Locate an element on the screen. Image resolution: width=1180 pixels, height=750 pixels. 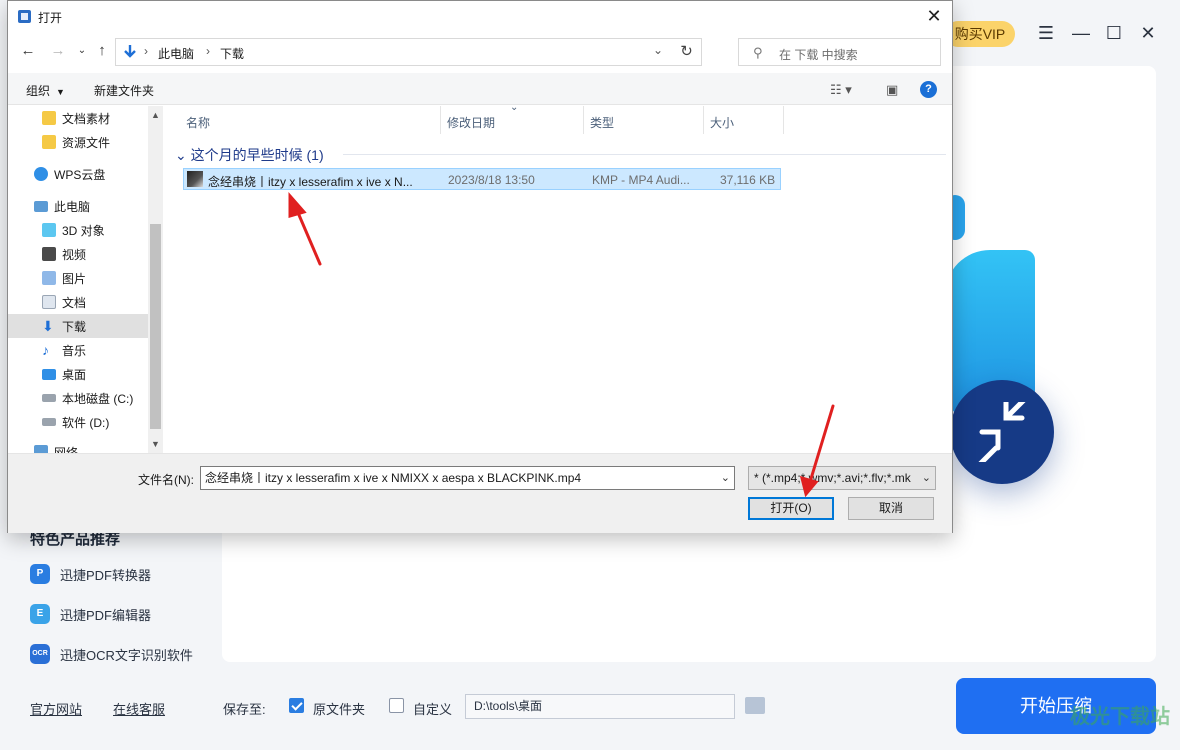
sidebar-item-label: 音乐 is located at coordinates (74, 350).